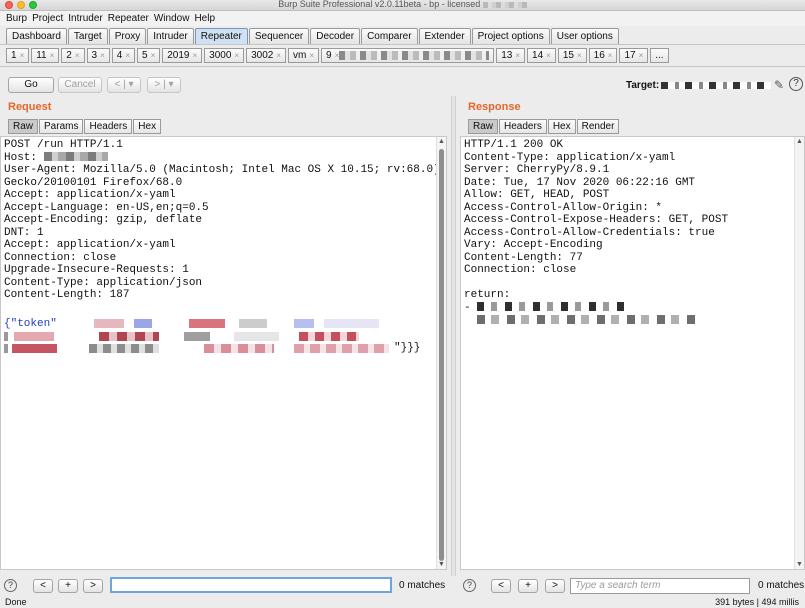 This screenshot has width=805, height=608. Describe the element at coordinates (45, 55) in the screenshot. I see `repeater-tab: 11 ×` at that location.